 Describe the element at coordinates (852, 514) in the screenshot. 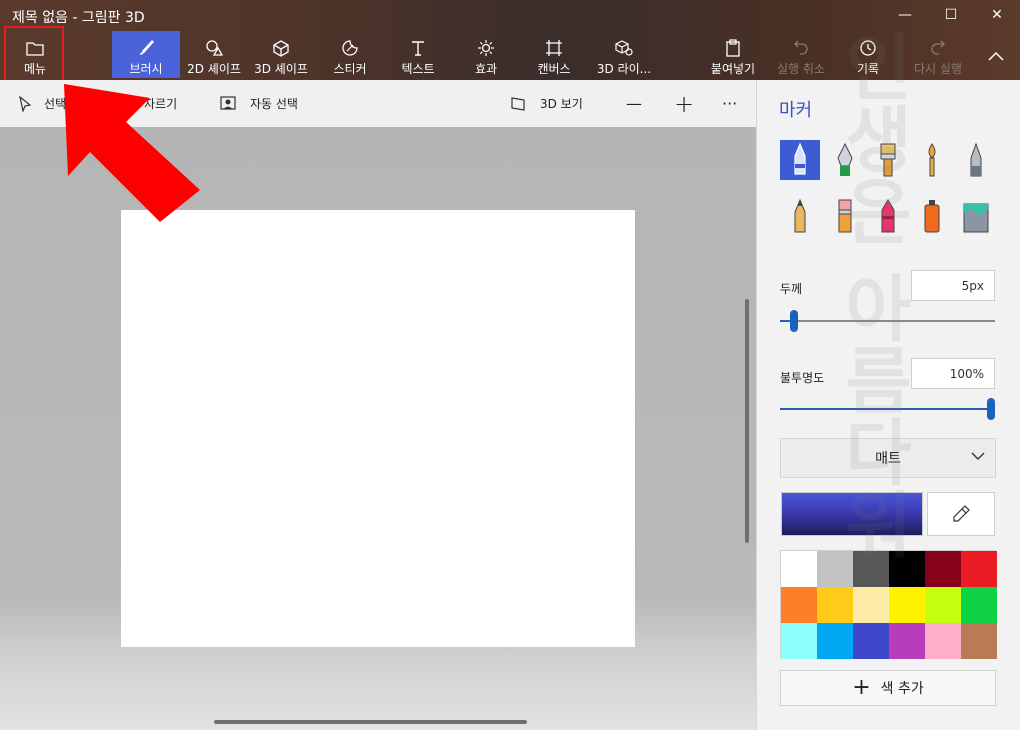

I see `current-color-swatch` at that location.